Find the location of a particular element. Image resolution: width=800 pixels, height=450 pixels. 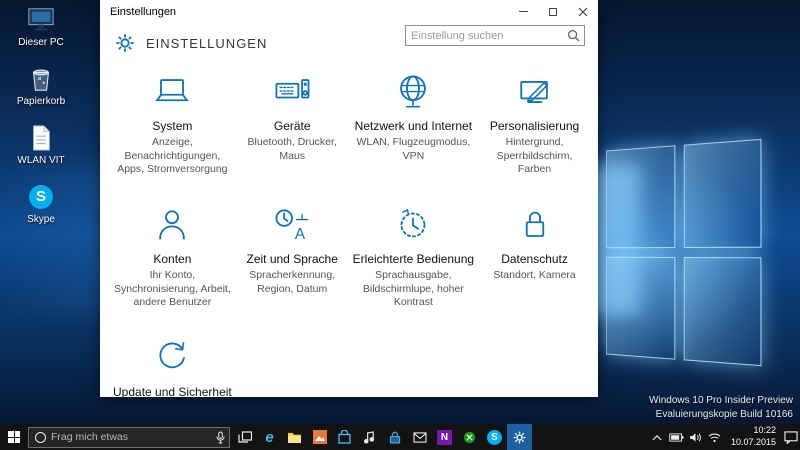

network-status is located at coordinates (714, 437).